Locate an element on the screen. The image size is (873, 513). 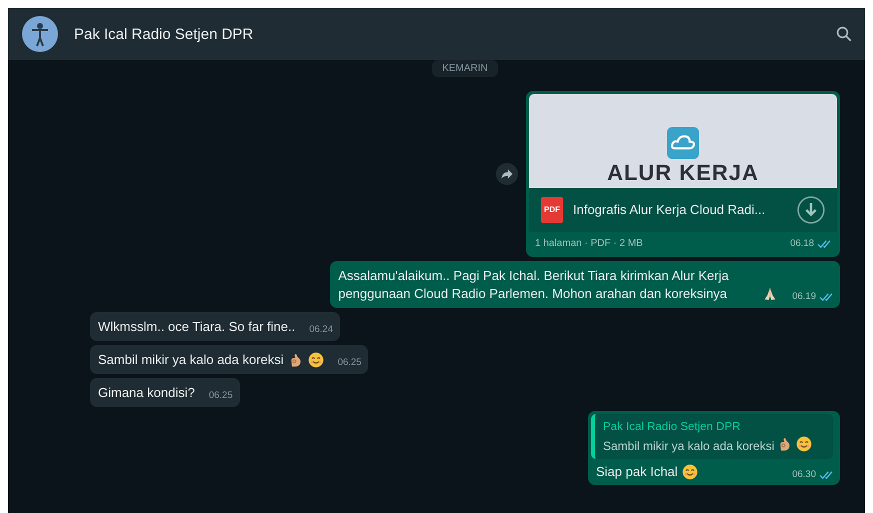
message-time: 06.19 is located at coordinates (804, 297).